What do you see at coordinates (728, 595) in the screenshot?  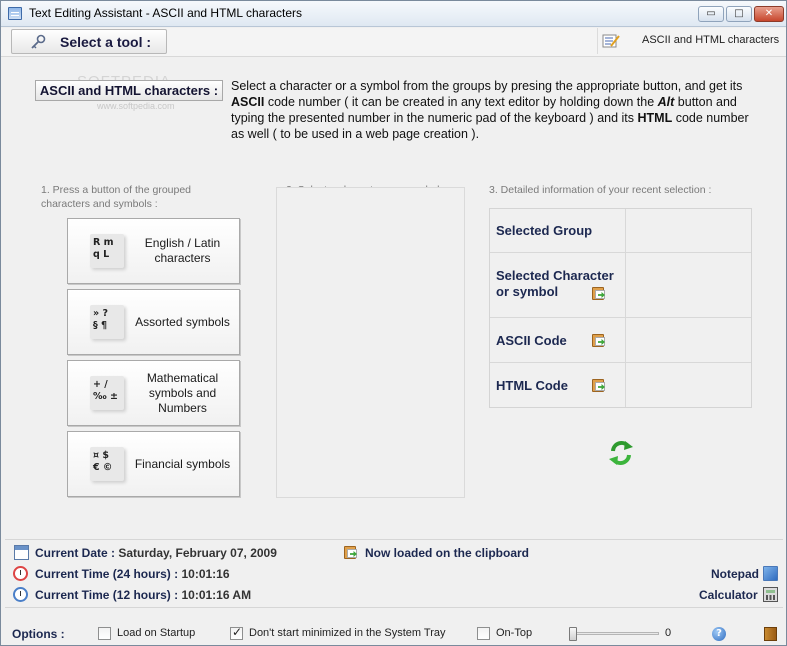 I see `calculator-link: Calculator` at bounding box center [728, 595].